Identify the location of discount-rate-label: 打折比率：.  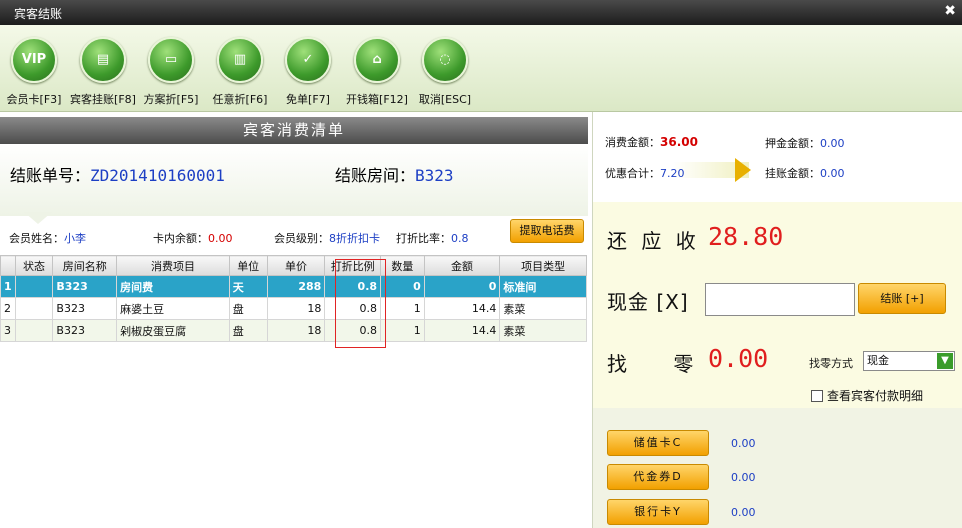
(423, 238).